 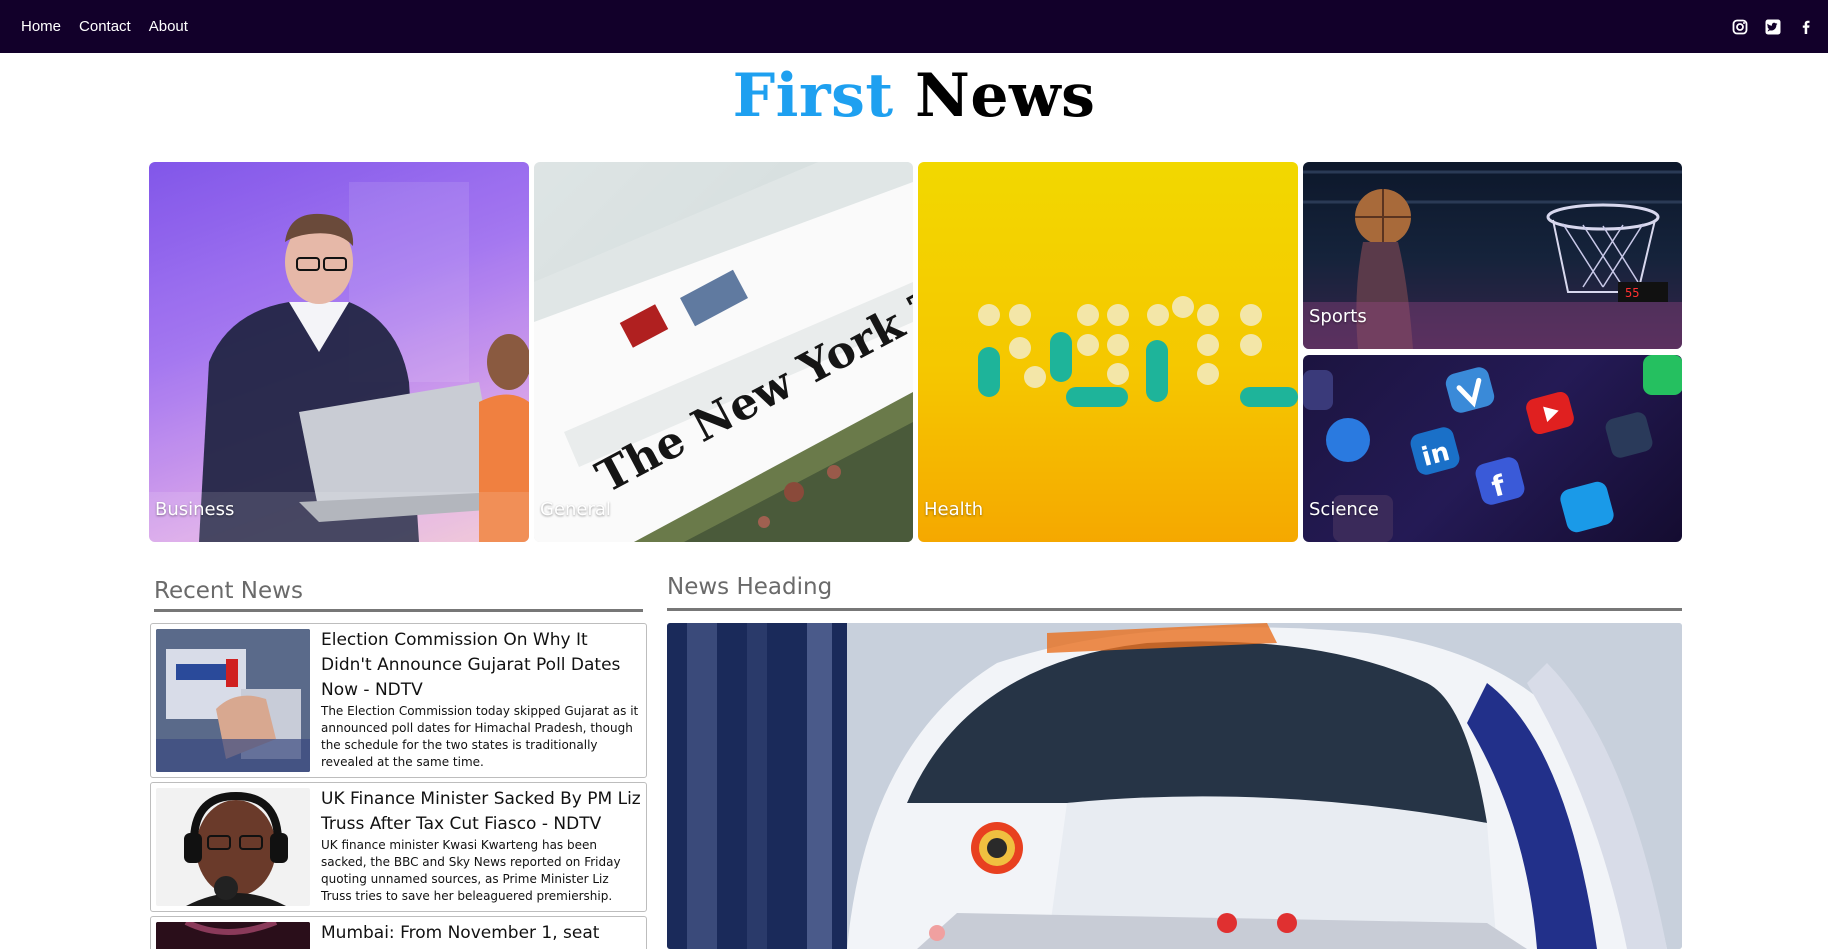 I want to click on category-label-general: General, so click(x=575, y=509).